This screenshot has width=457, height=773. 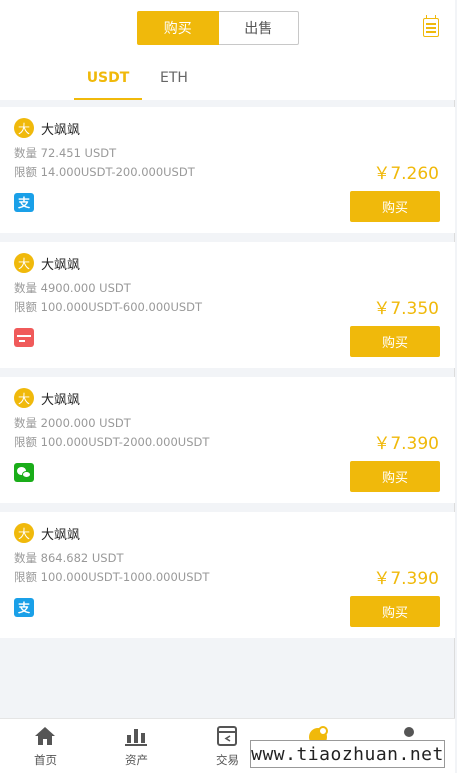 I want to click on quantity-line: 数量 864.682 USDT, so click(x=68, y=558).